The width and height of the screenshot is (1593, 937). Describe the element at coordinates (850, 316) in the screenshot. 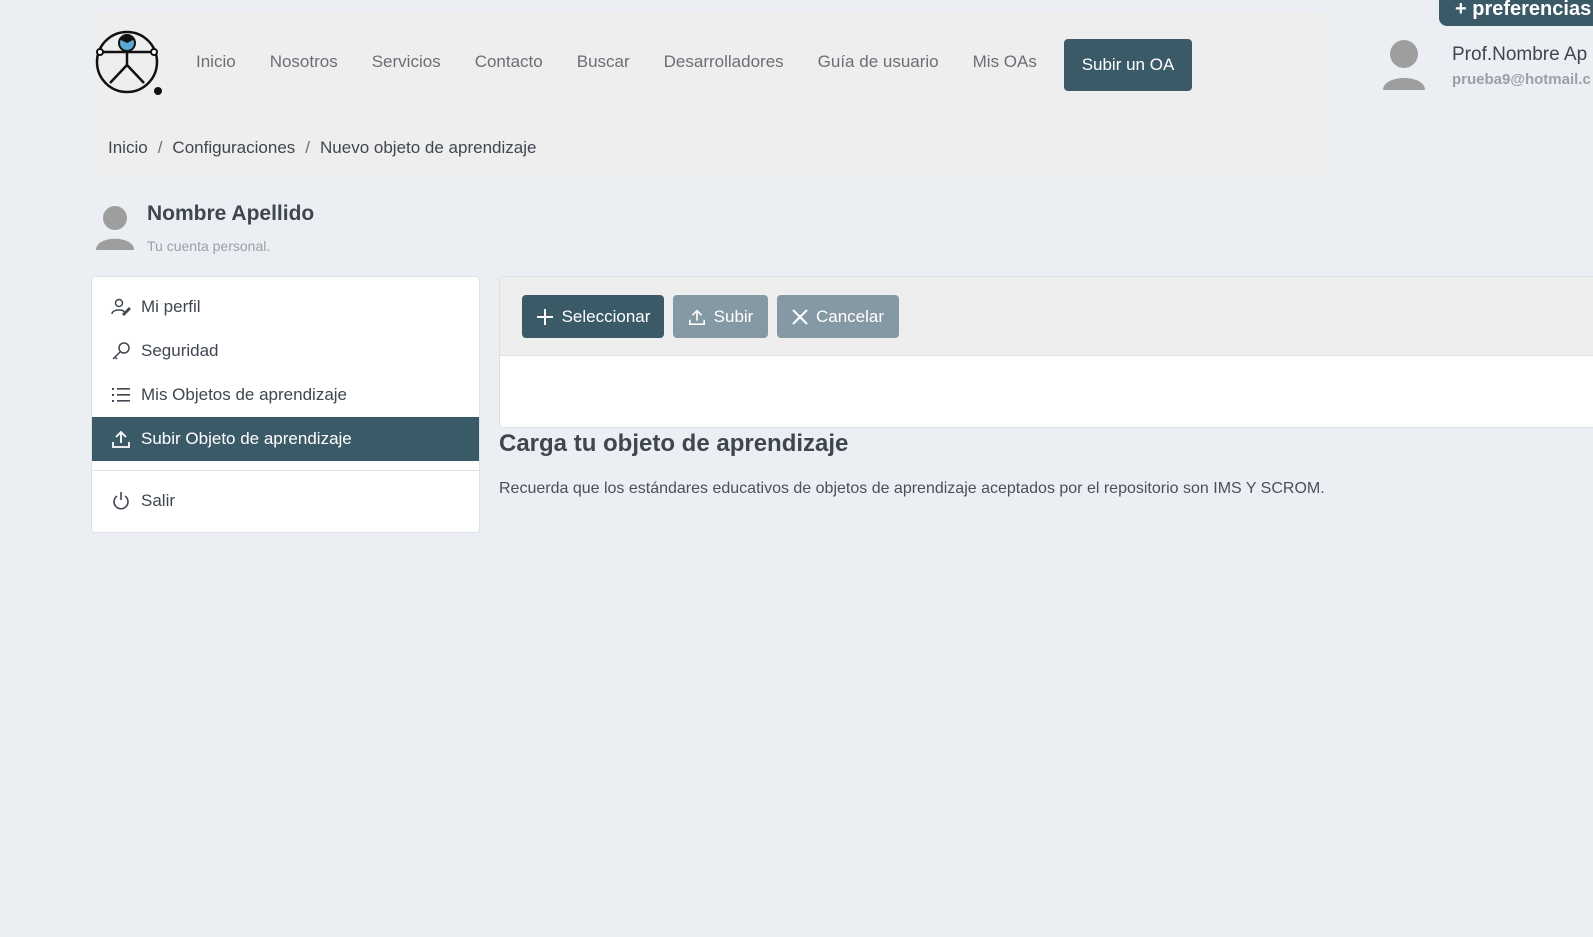

I see `cancel-label: Cancelar` at that location.